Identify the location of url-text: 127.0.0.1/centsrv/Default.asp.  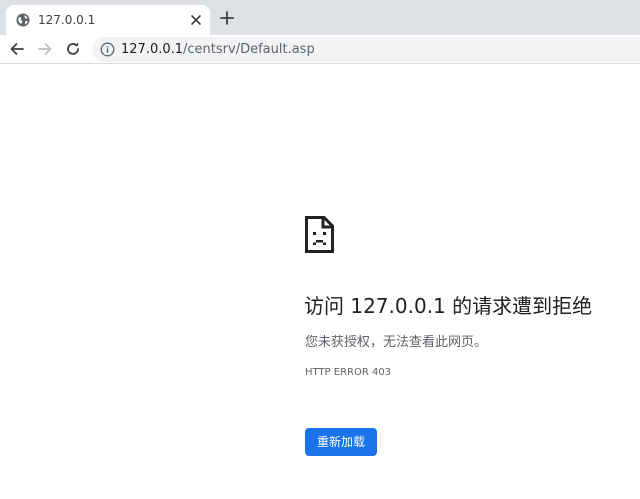
(218, 49).